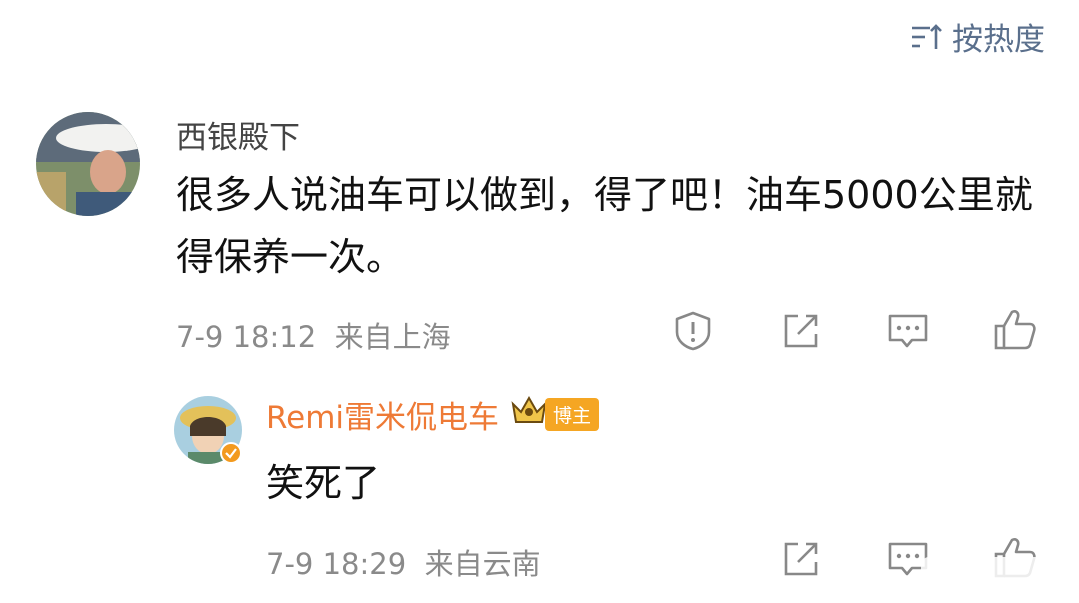 The width and height of the screenshot is (1079, 603). I want to click on reply-meta: 7-9 18:29 来自云南, so click(403, 562).